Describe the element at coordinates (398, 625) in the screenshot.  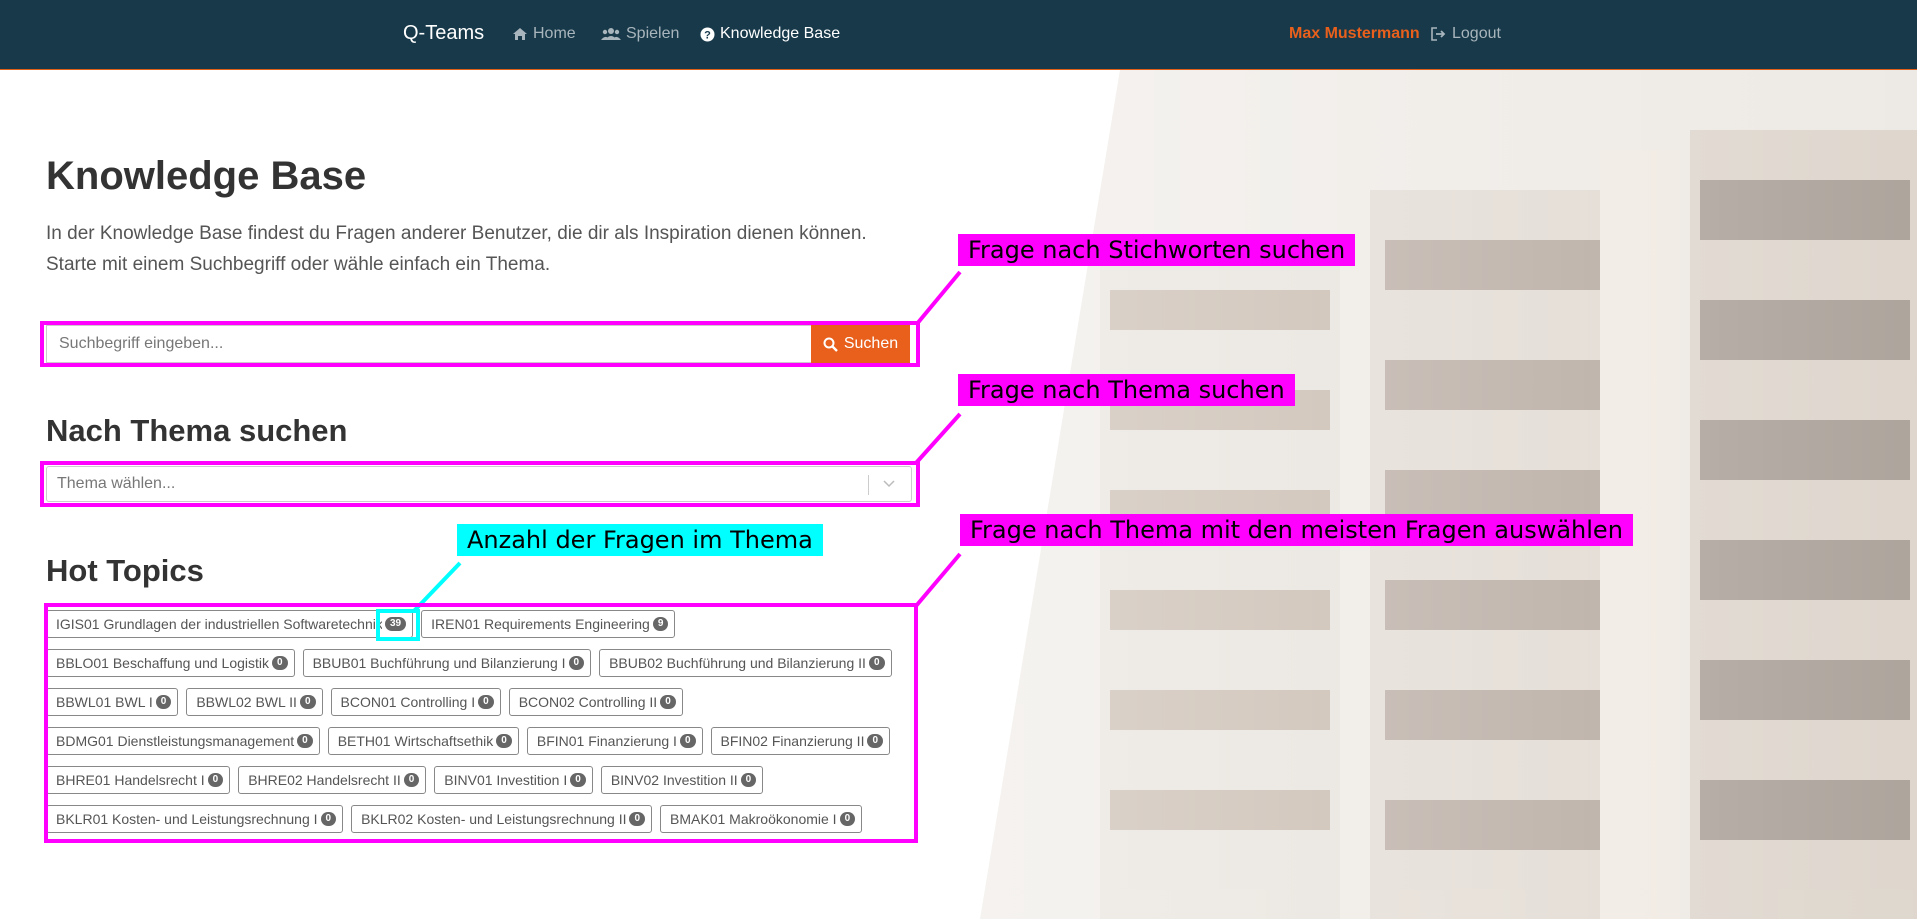
I see `annotation-box-count` at that location.